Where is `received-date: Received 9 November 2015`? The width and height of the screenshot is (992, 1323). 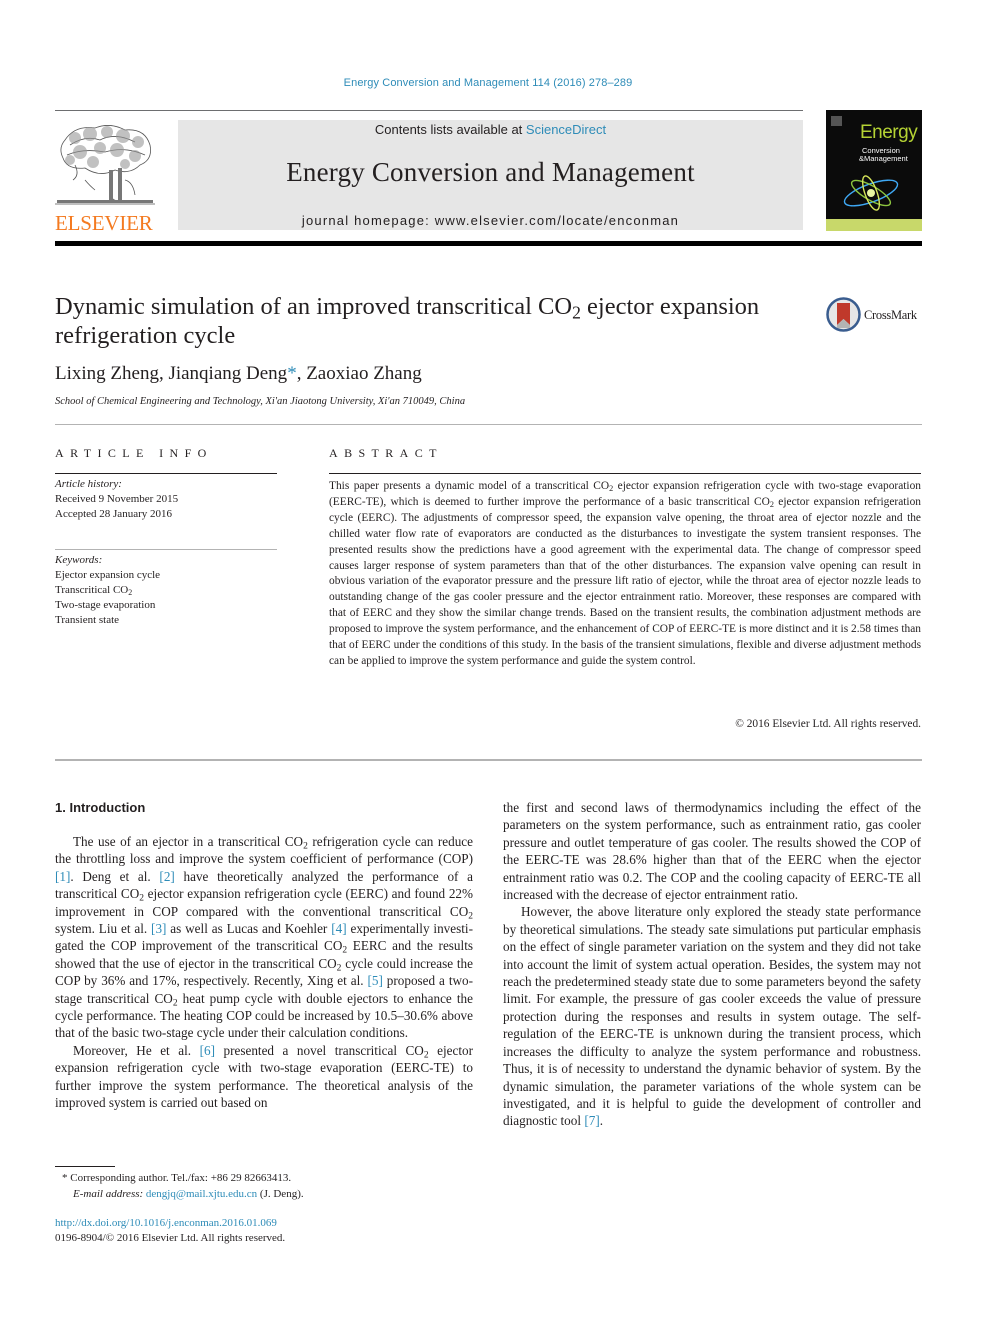 received-date: Received 9 November 2015 is located at coordinates (117, 499).